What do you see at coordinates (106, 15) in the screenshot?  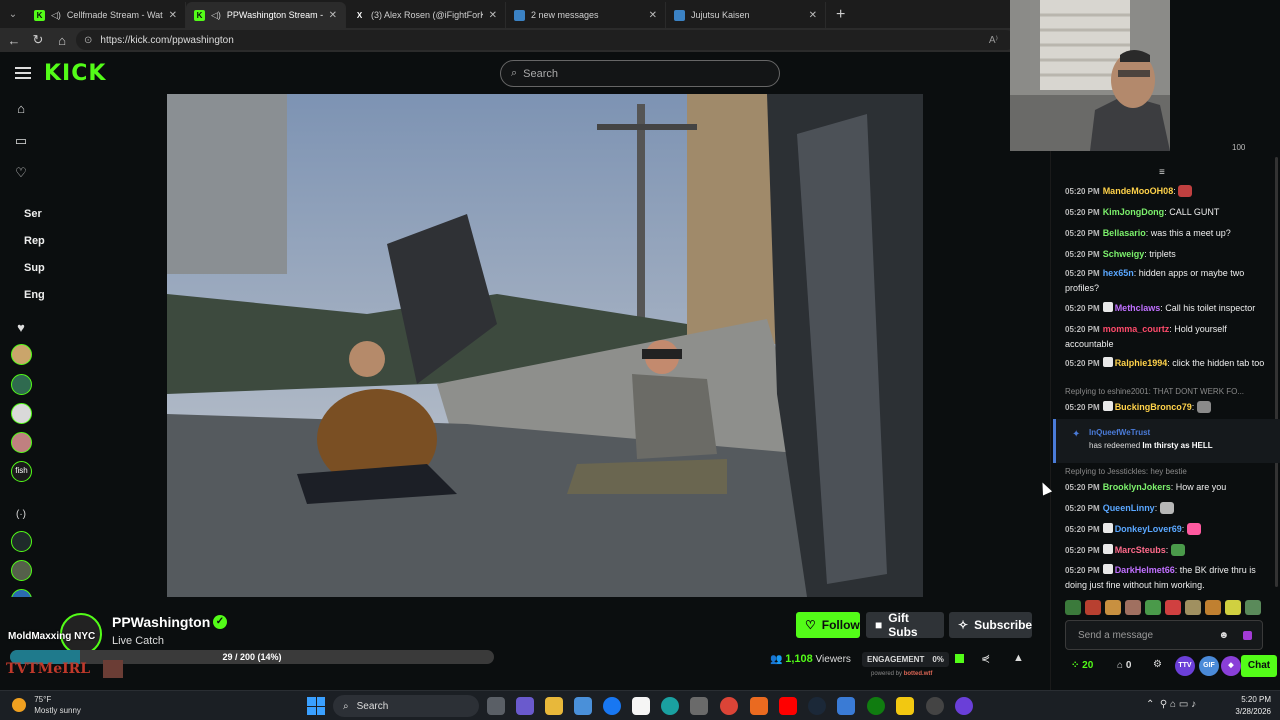 I see `browser-tab: K ◁) Cellfmade Stream - Watch Live ✕` at bounding box center [106, 15].